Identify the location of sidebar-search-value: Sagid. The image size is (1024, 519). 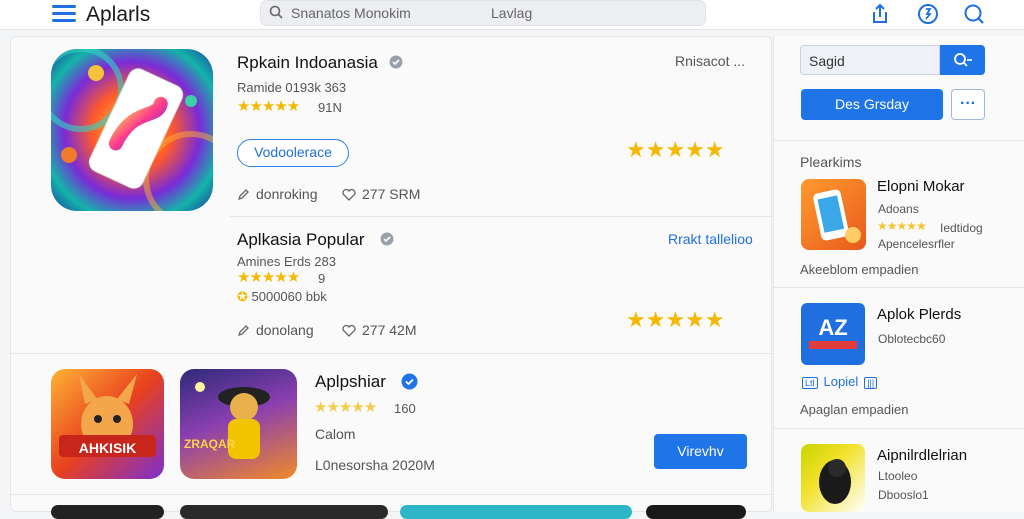
(827, 61).